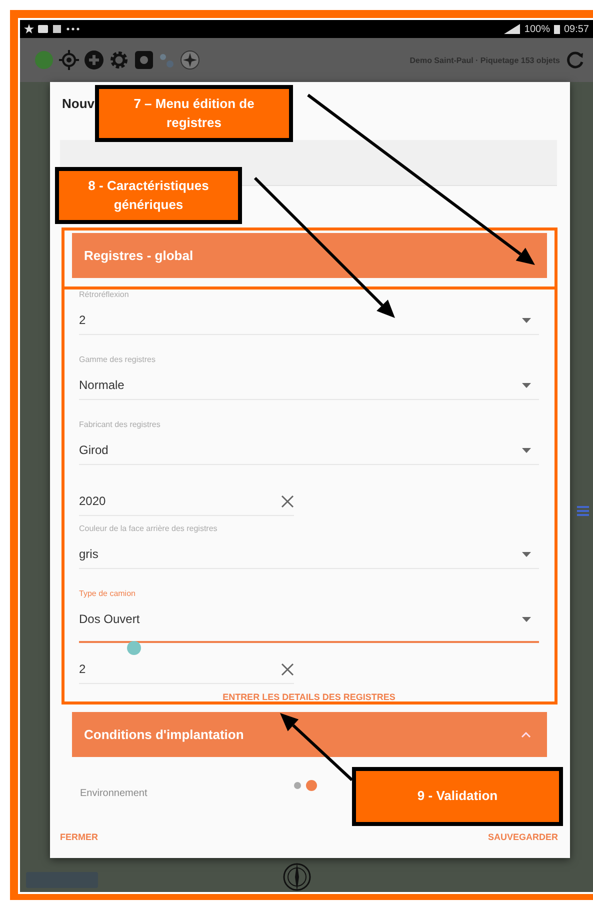  Describe the element at coordinates (94, 60) in the screenshot. I see `add-icon` at that location.